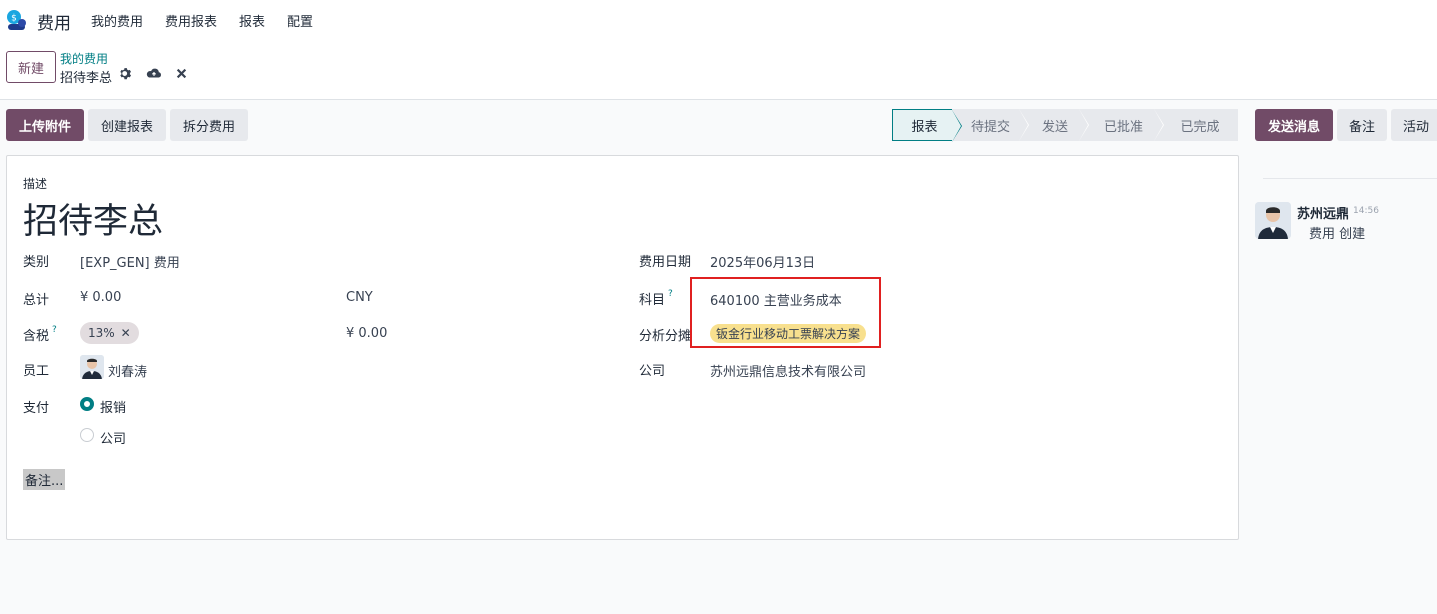 This screenshot has width=1437, height=614. Describe the element at coordinates (117, 20) in the screenshot. I see `menu-my-expenses: 我的费用` at that location.